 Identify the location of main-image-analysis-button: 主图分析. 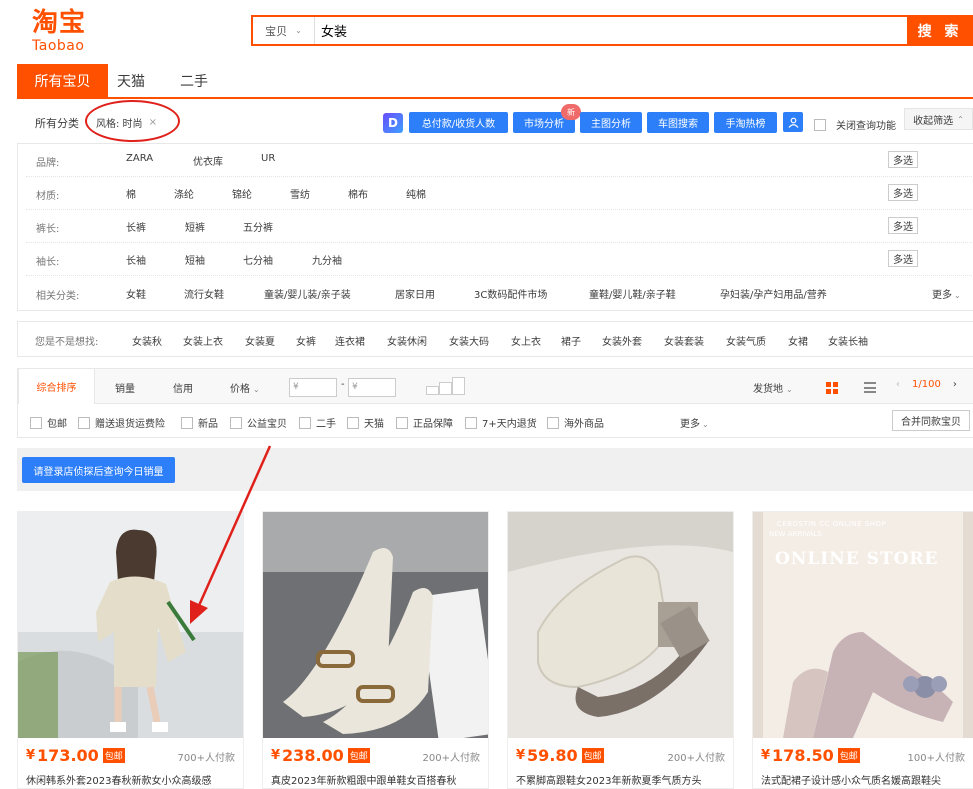
(611, 122).